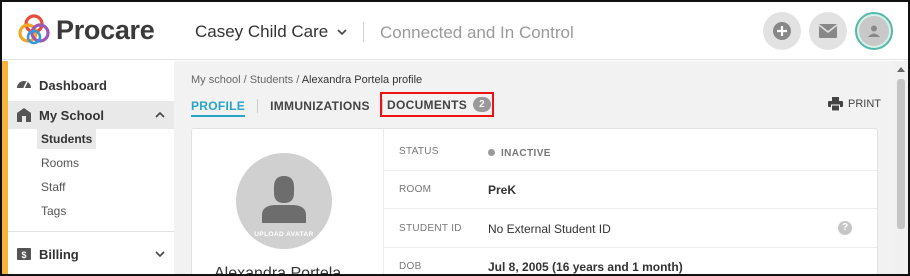  I want to click on sidebar-item-label: Dashboard, so click(73, 85).